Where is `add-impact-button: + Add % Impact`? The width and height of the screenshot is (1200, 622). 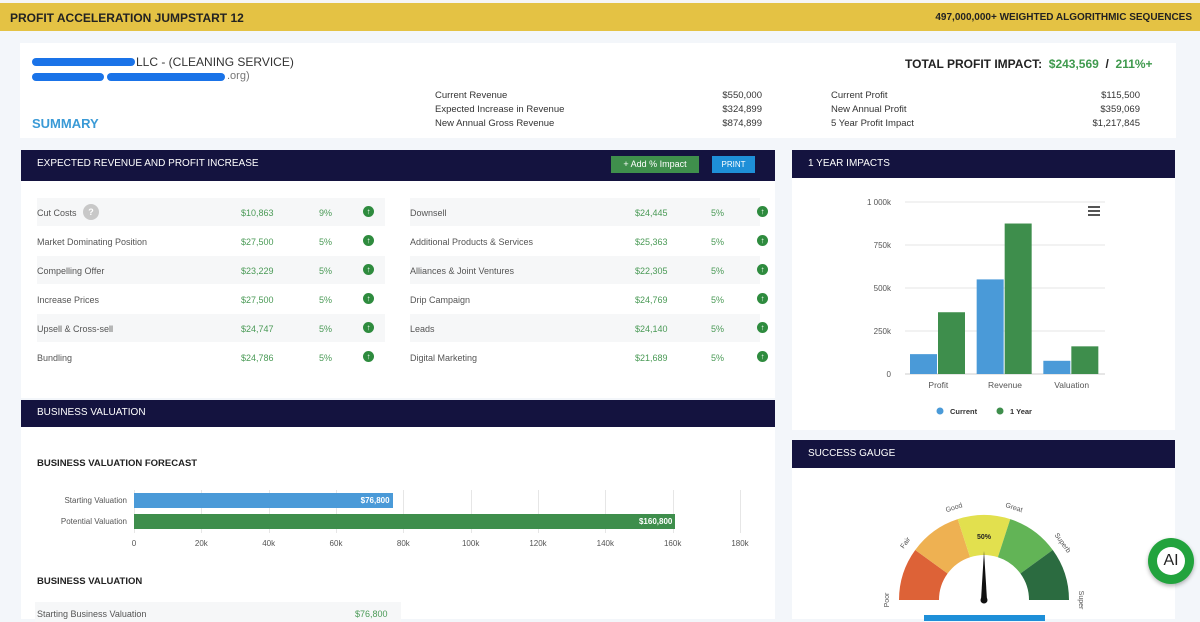 add-impact-button: + Add % Impact is located at coordinates (655, 164).